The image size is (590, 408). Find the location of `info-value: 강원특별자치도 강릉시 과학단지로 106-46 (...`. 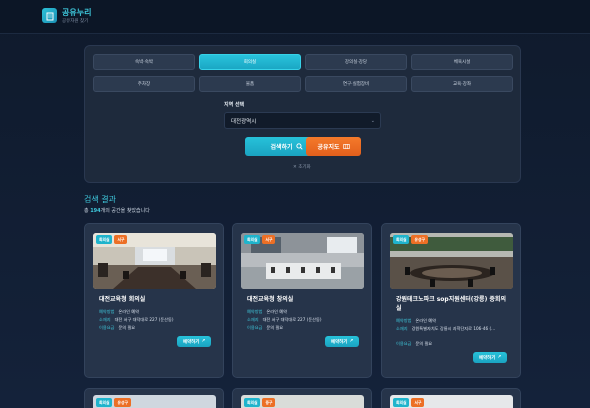

info-value: 강원특별자치도 강릉시 과학단지로 106-46 (... is located at coordinates (453, 328).